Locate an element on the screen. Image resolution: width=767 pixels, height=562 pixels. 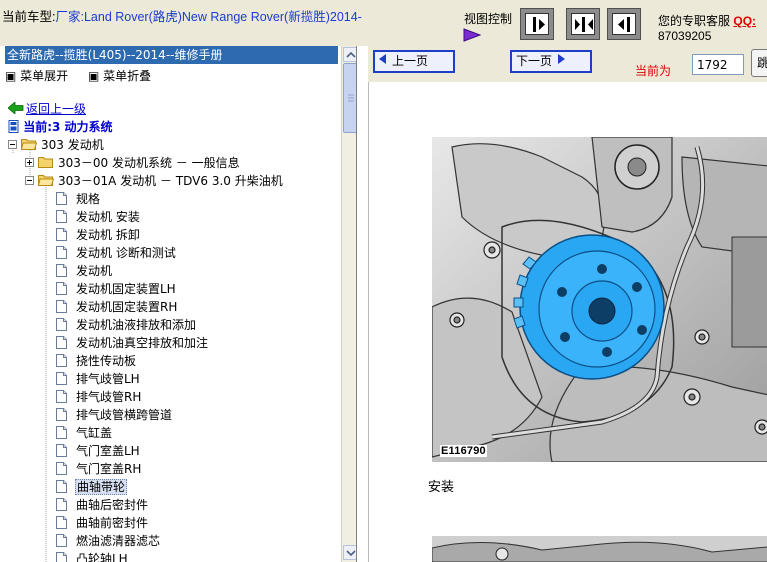
tree-leaf-label: 排气歧管LH is located at coordinates (108, 379).